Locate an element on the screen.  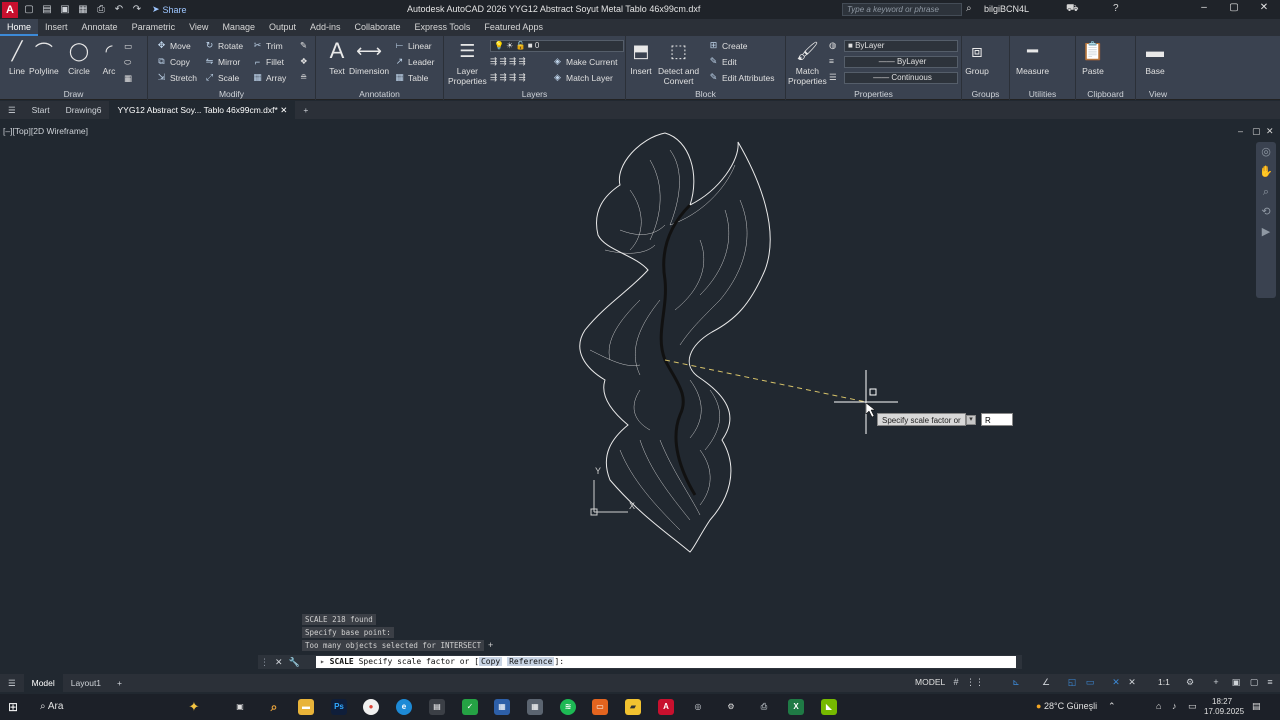
isolate-icon: ▣ is located at coordinates (1236, 683).